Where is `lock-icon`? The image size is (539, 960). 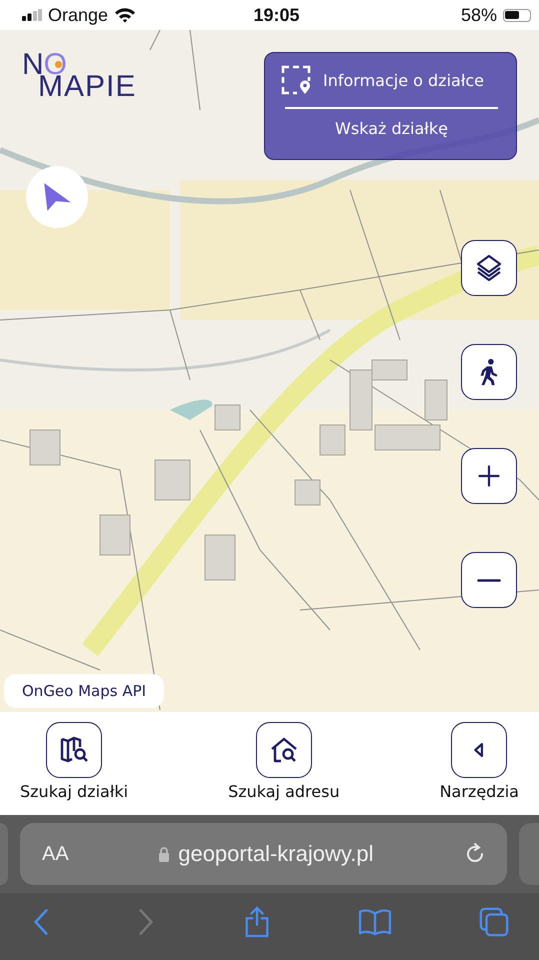
lock-icon is located at coordinates (164, 854).